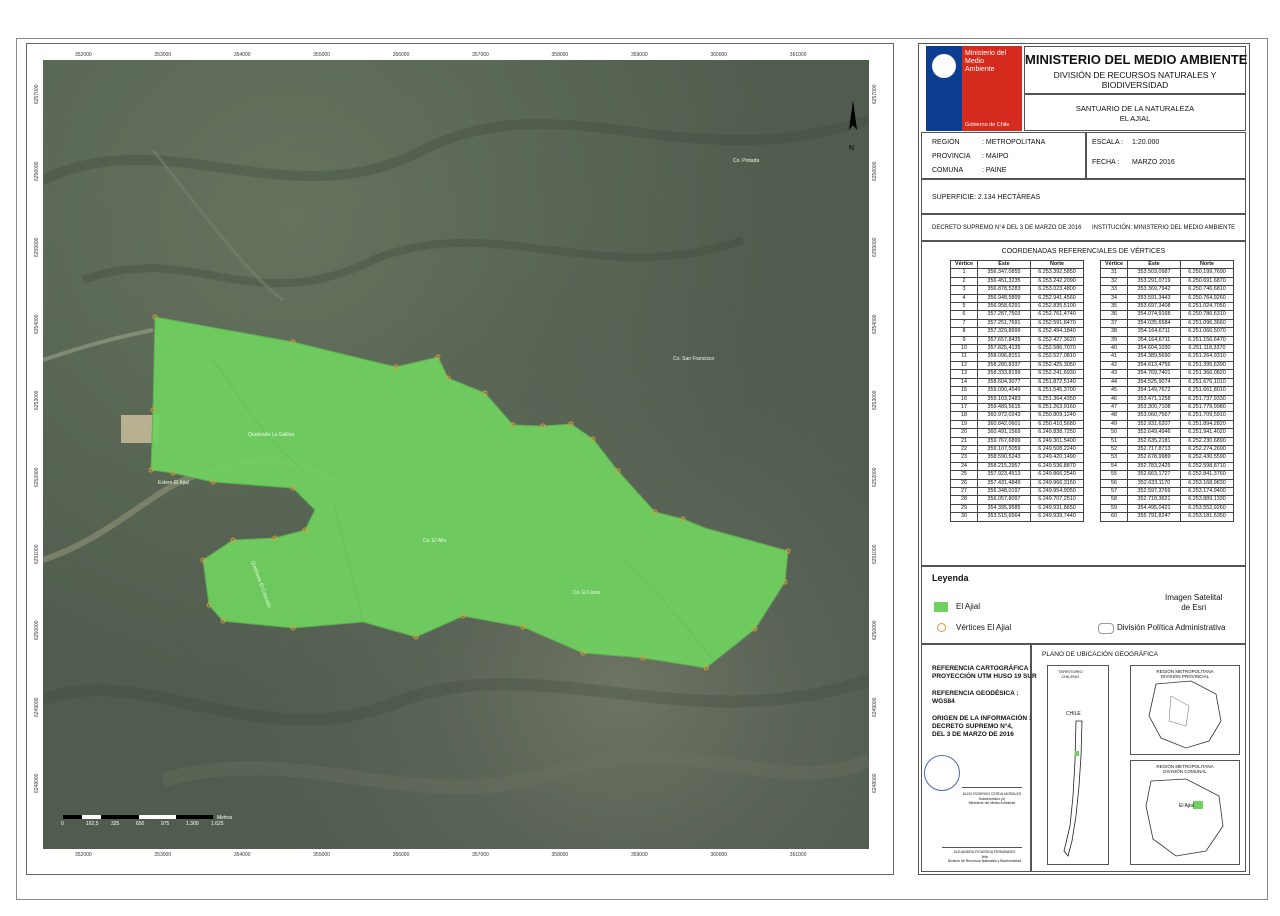 The height and width of the screenshot is (916, 1280). What do you see at coordinates (1057, 433) in the screenshot?
I see `vertex-cell: 6.249.838,7250` at bounding box center [1057, 433].